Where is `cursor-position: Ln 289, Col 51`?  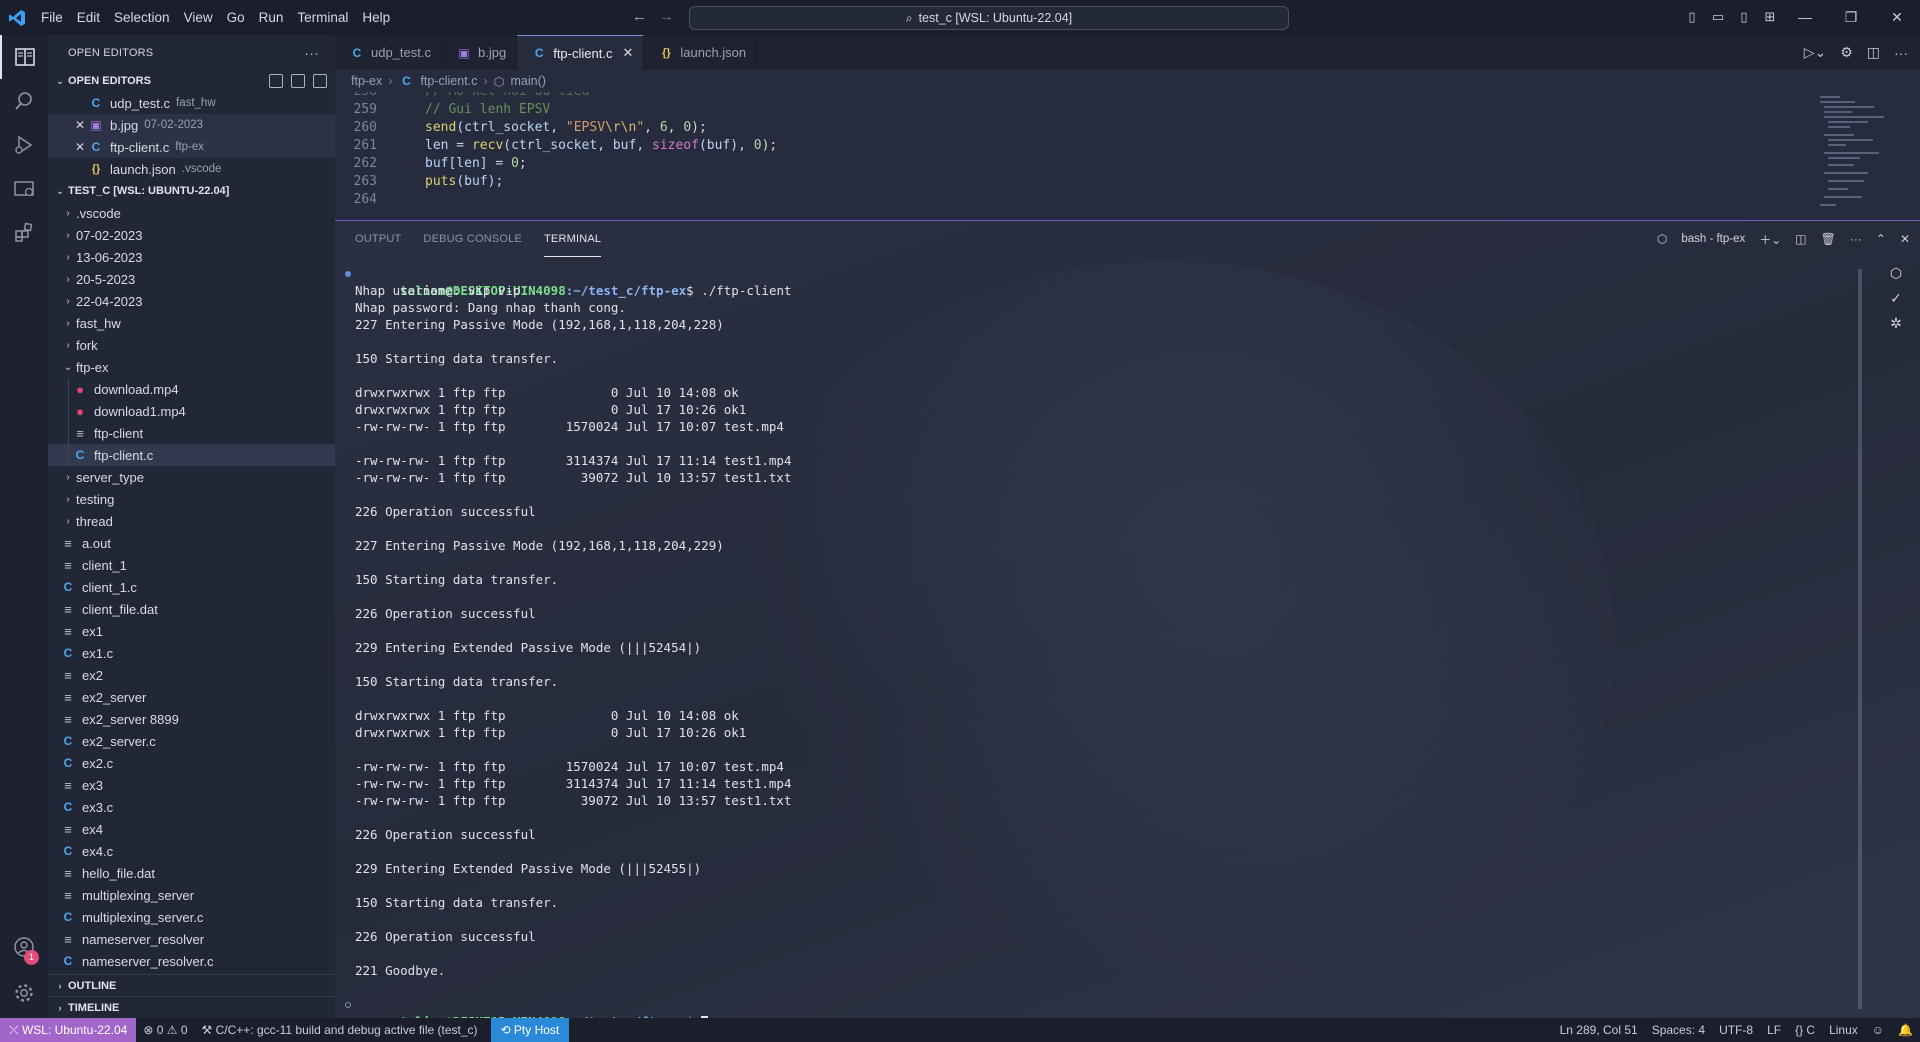
cursor-position: Ln 289, Col 51 is located at coordinates (1599, 1030).